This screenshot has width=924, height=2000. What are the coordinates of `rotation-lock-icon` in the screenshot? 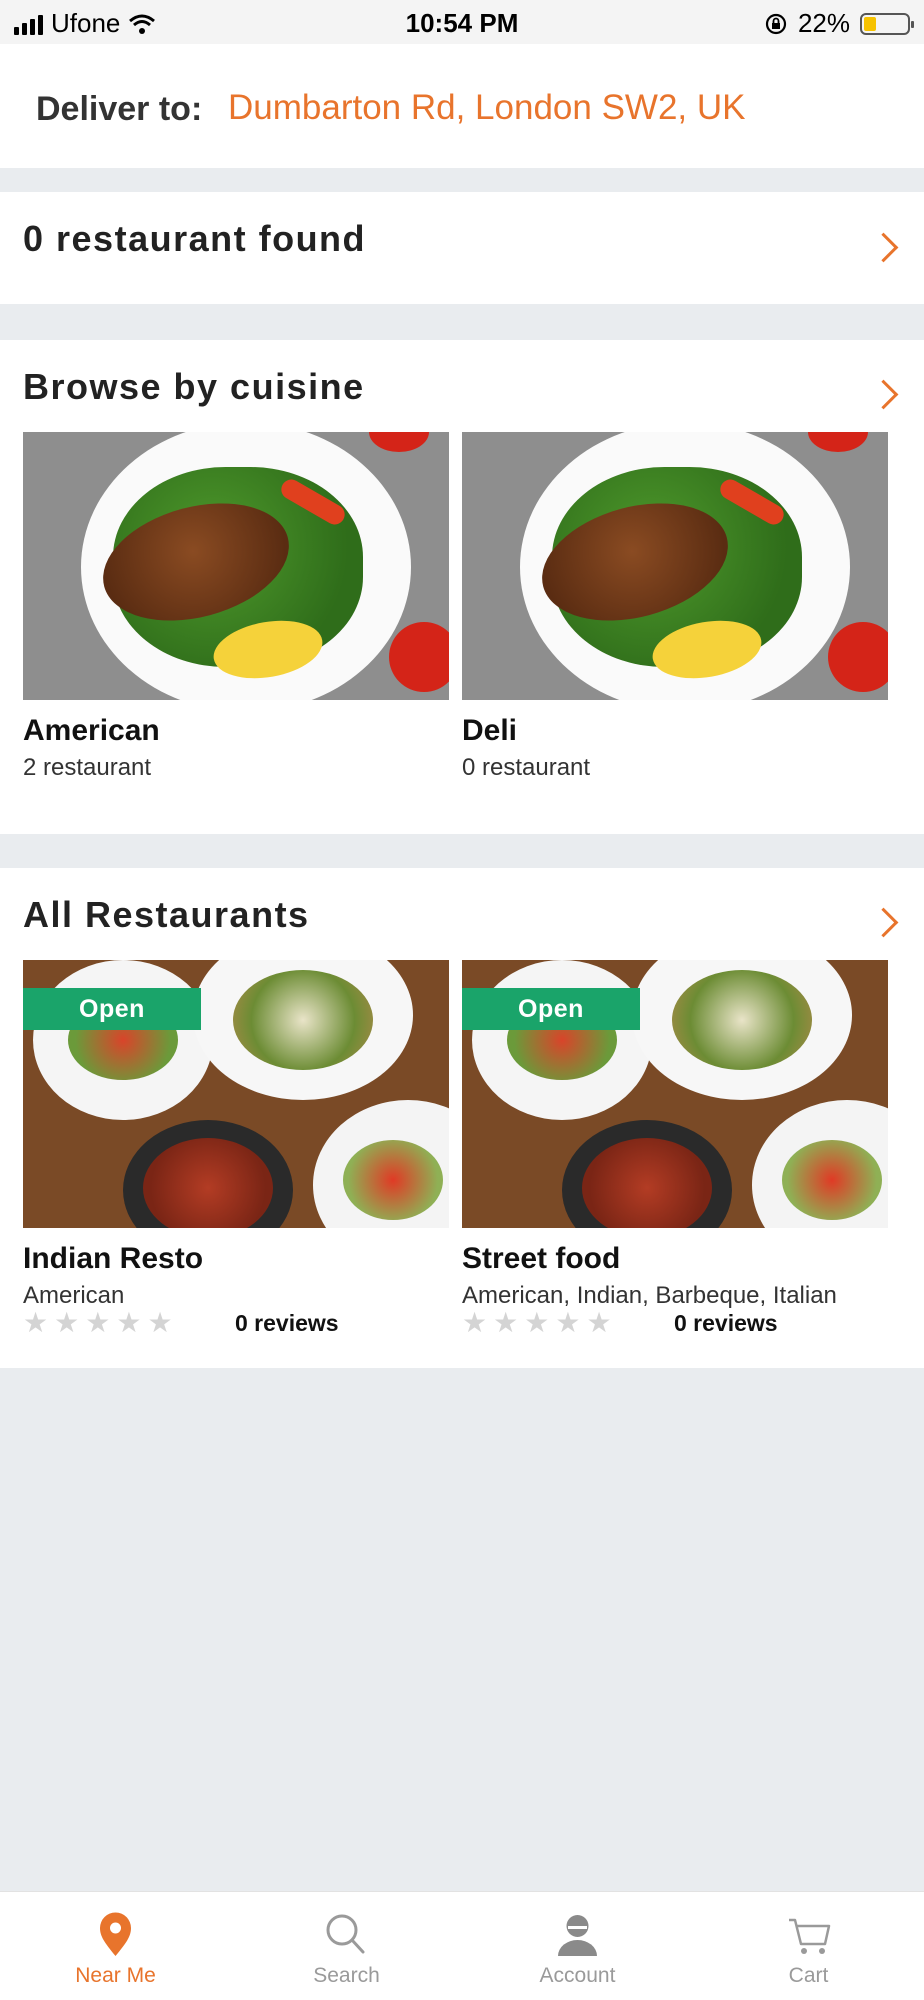 It's located at (776, 23).